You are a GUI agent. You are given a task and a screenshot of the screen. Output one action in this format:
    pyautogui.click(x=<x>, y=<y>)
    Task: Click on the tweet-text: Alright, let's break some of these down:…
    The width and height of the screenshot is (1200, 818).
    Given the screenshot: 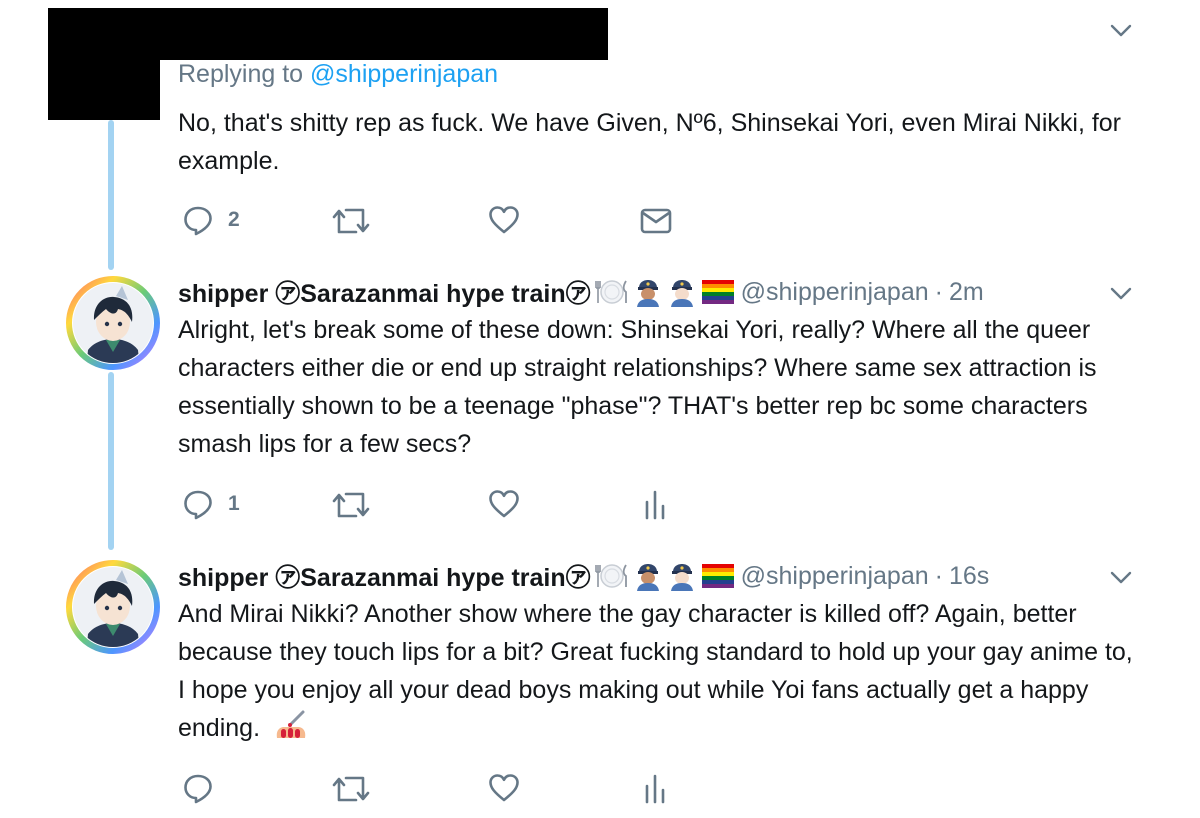 What is the action you would take?
    pyautogui.click(x=637, y=387)
    